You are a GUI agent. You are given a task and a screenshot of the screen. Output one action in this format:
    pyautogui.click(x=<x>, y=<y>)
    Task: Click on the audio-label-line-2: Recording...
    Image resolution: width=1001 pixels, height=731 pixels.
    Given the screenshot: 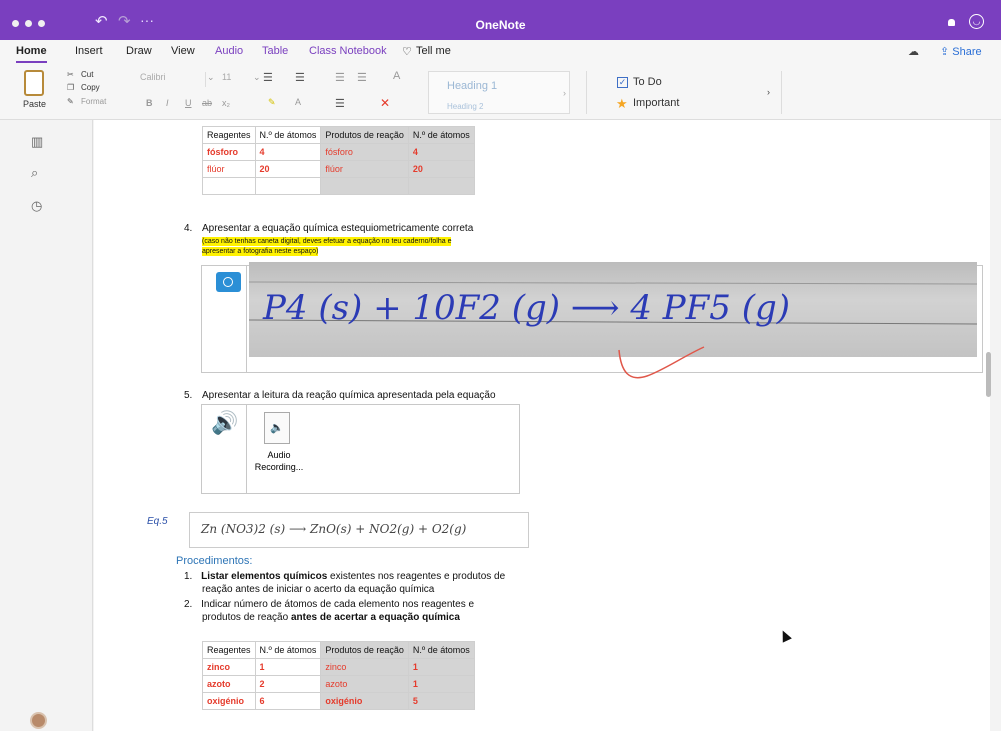 What is the action you would take?
    pyautogui.click(x=279, y=467)
    